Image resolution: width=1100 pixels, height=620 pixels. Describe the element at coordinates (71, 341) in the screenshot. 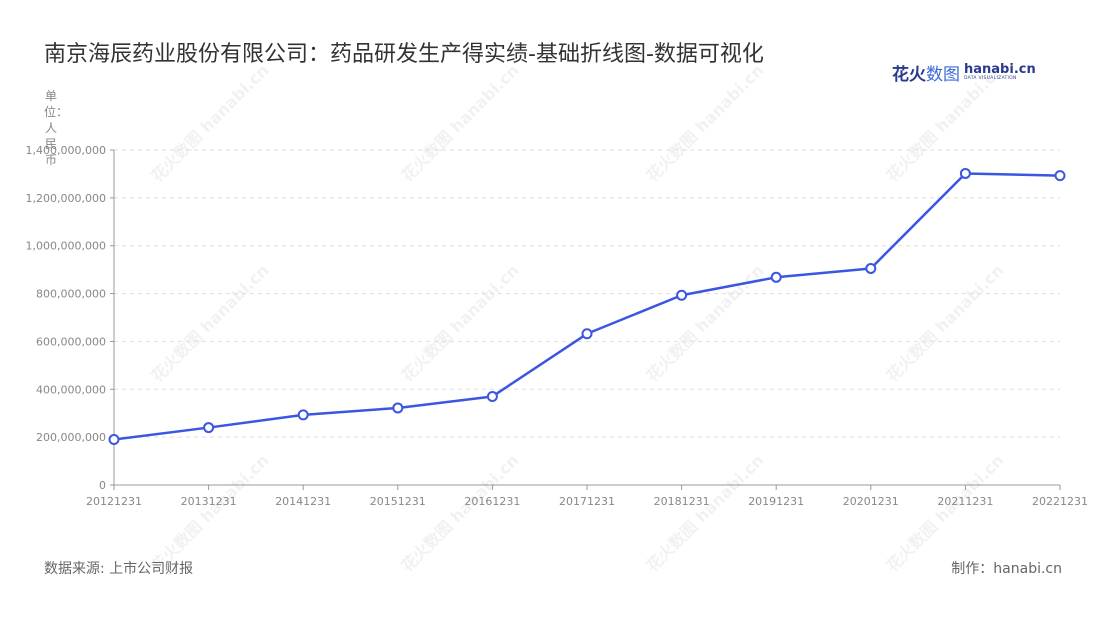

I see `y-tick-label: 600,000,000` at that location.